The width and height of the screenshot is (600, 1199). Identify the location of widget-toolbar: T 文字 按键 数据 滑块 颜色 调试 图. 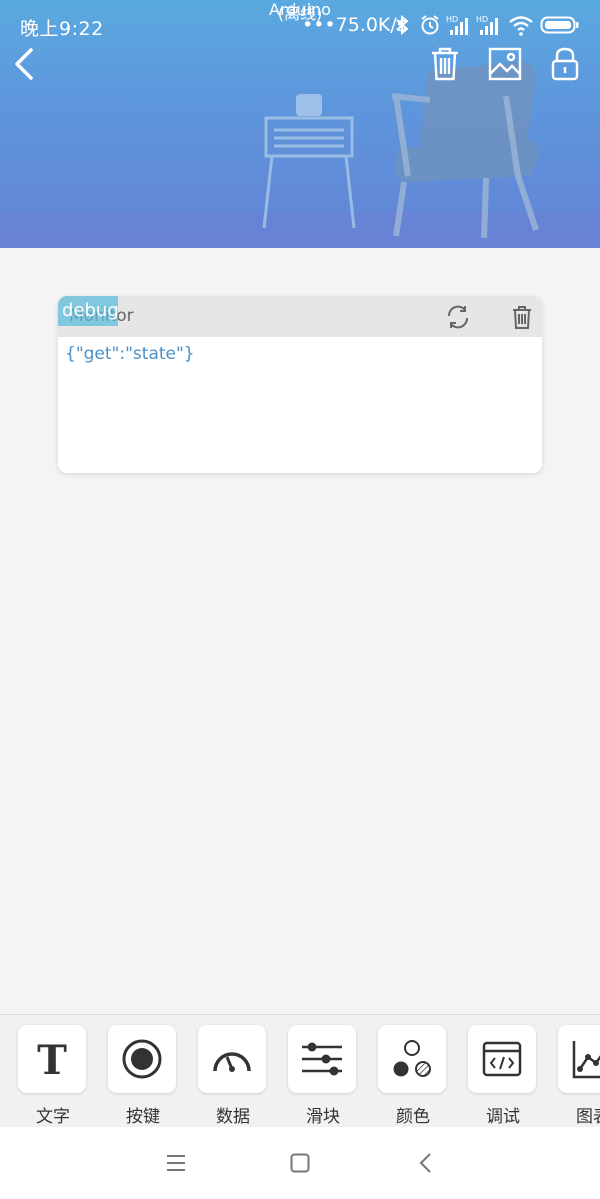
(300, 1071).